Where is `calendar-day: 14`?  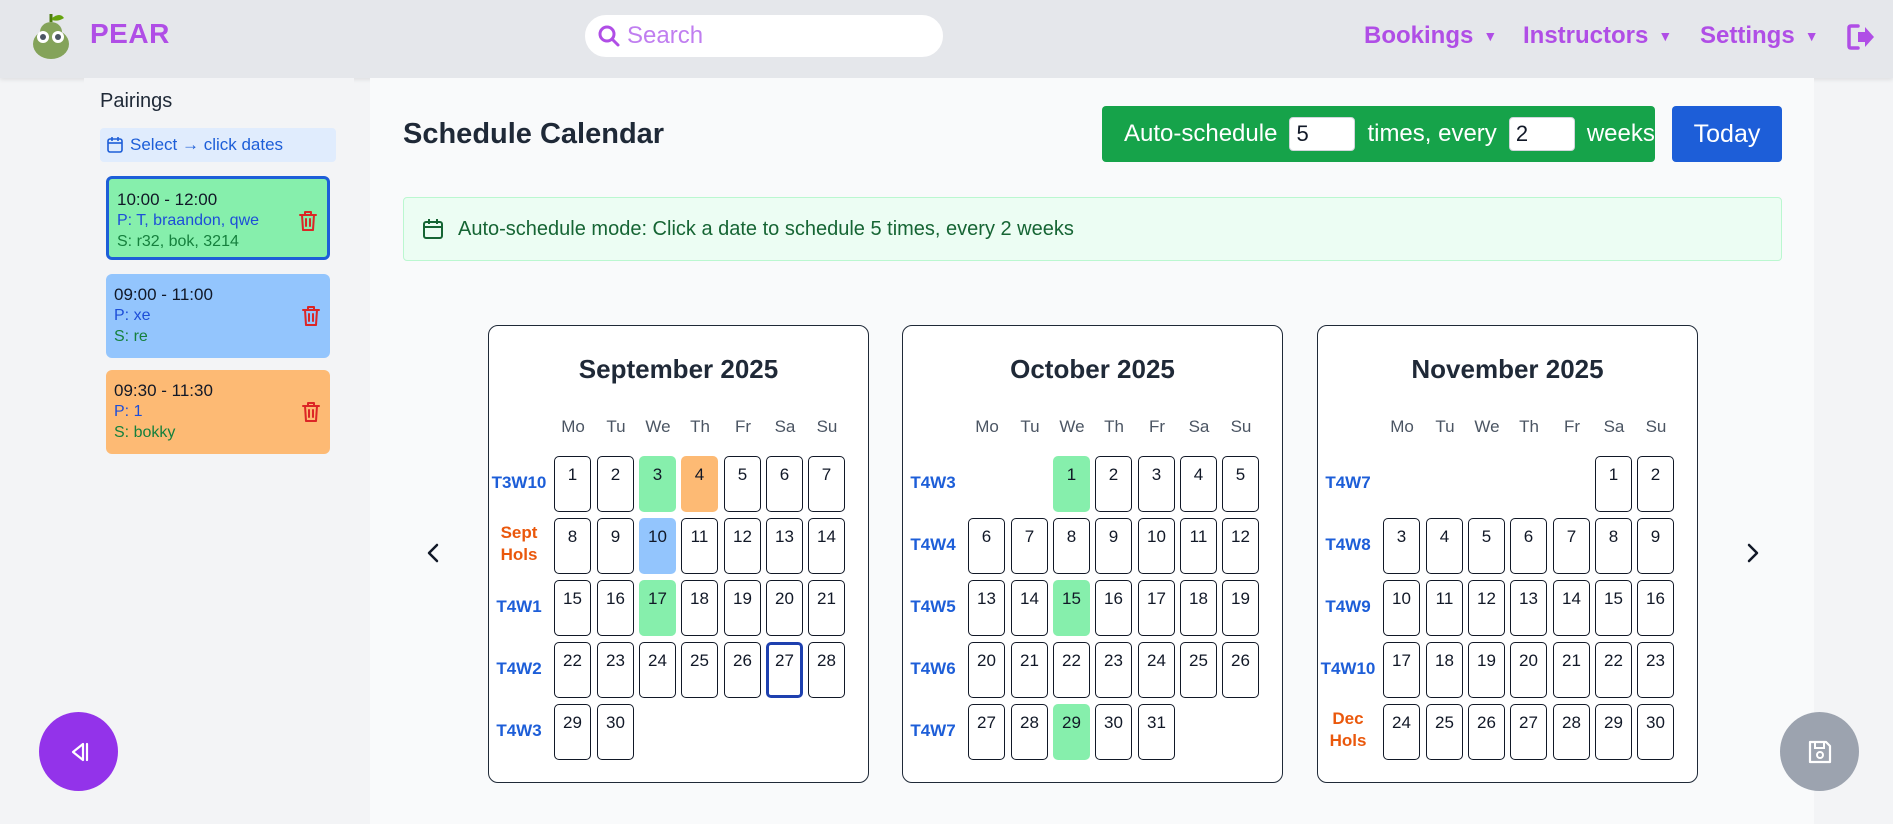
calendar-day: 14 is located at coordinates (1029, 608).